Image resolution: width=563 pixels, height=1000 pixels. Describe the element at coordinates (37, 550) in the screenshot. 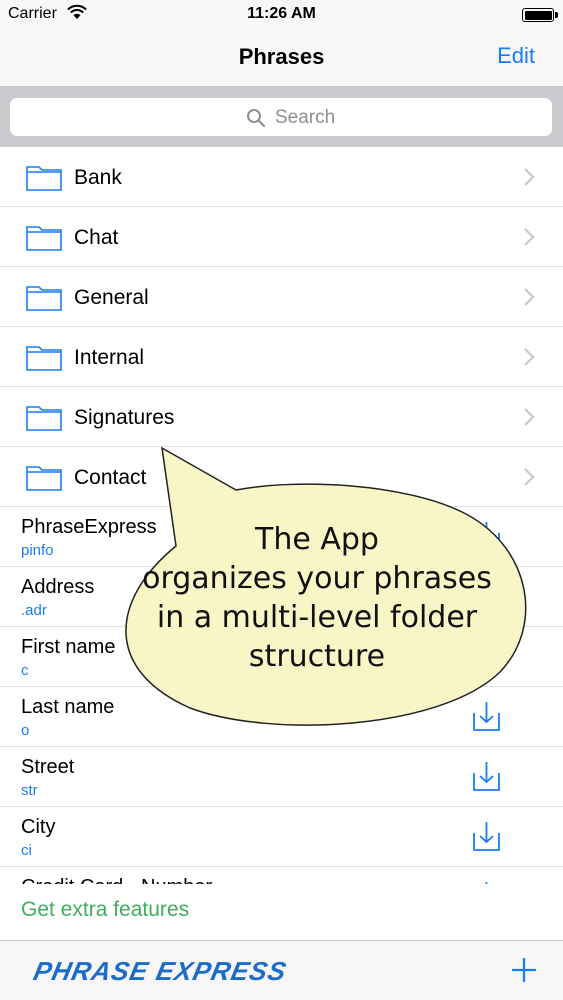

I see `phrase-abbreviation: pinfo` at that location.